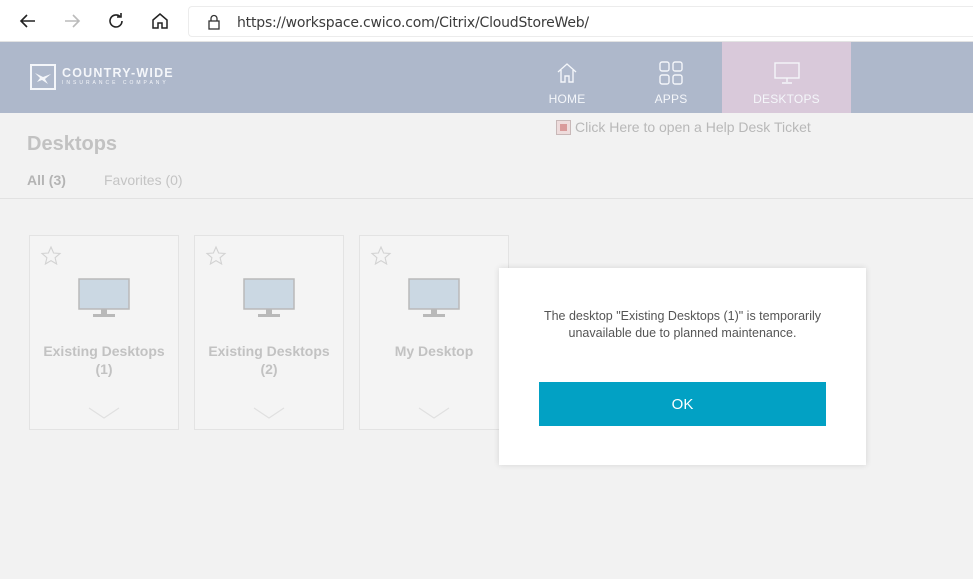 The height and width of the screenshot is (579, 973). What do you see at coordinates (143, 180) in the screenshot?
I see `filter-favorites: Favorites (0)` at bounding box center [143, 180].